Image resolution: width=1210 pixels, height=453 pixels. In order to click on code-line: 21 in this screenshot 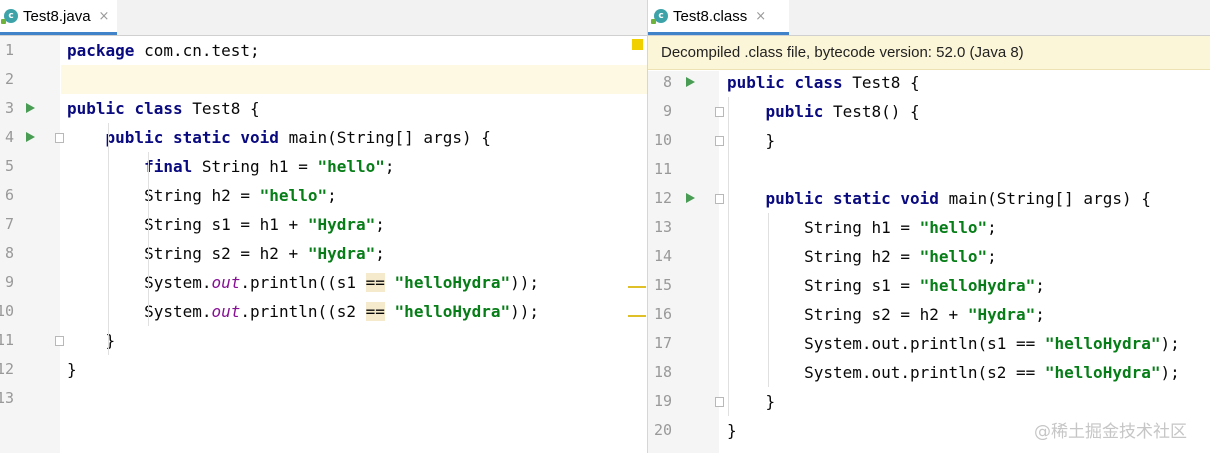, I will do `click(929, 449)`.